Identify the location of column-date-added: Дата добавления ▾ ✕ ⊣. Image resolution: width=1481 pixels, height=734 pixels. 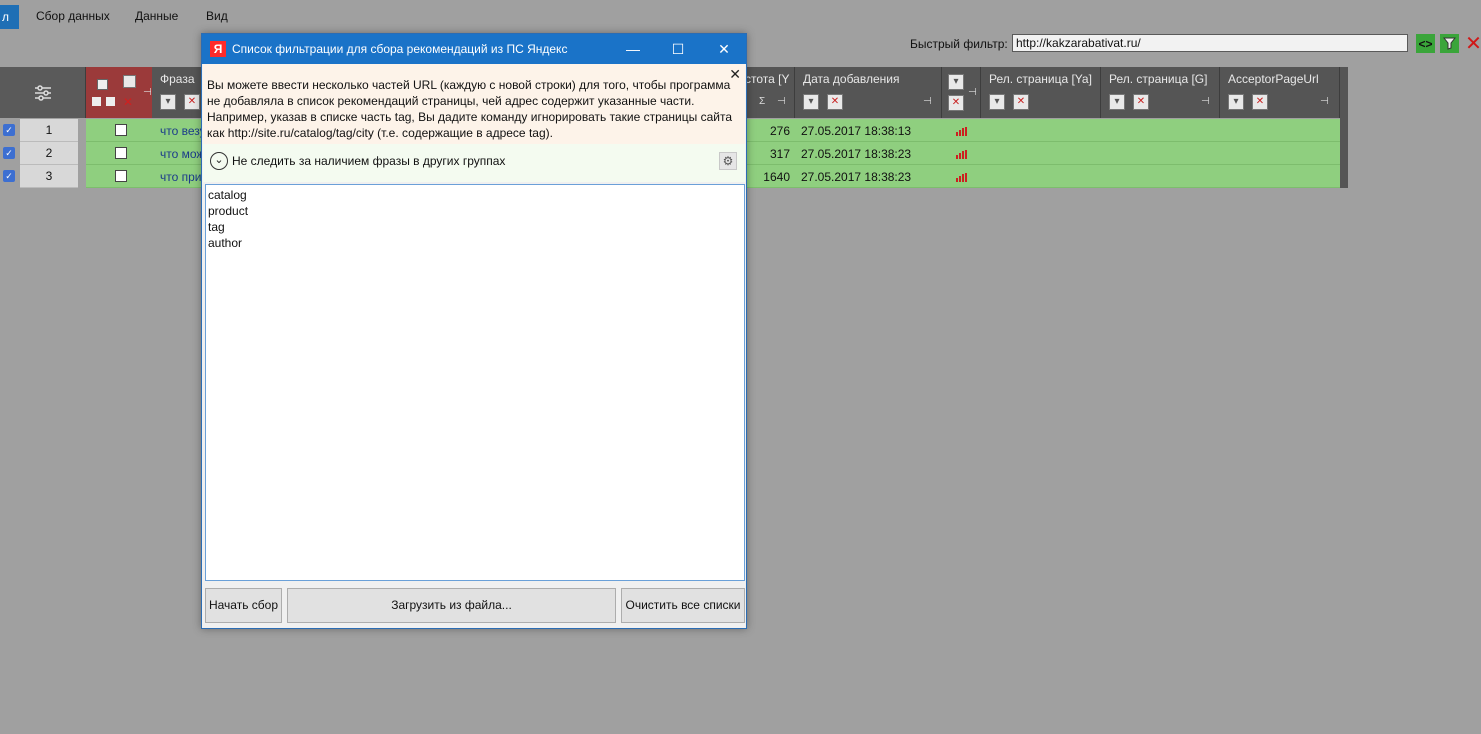
(868, 92).